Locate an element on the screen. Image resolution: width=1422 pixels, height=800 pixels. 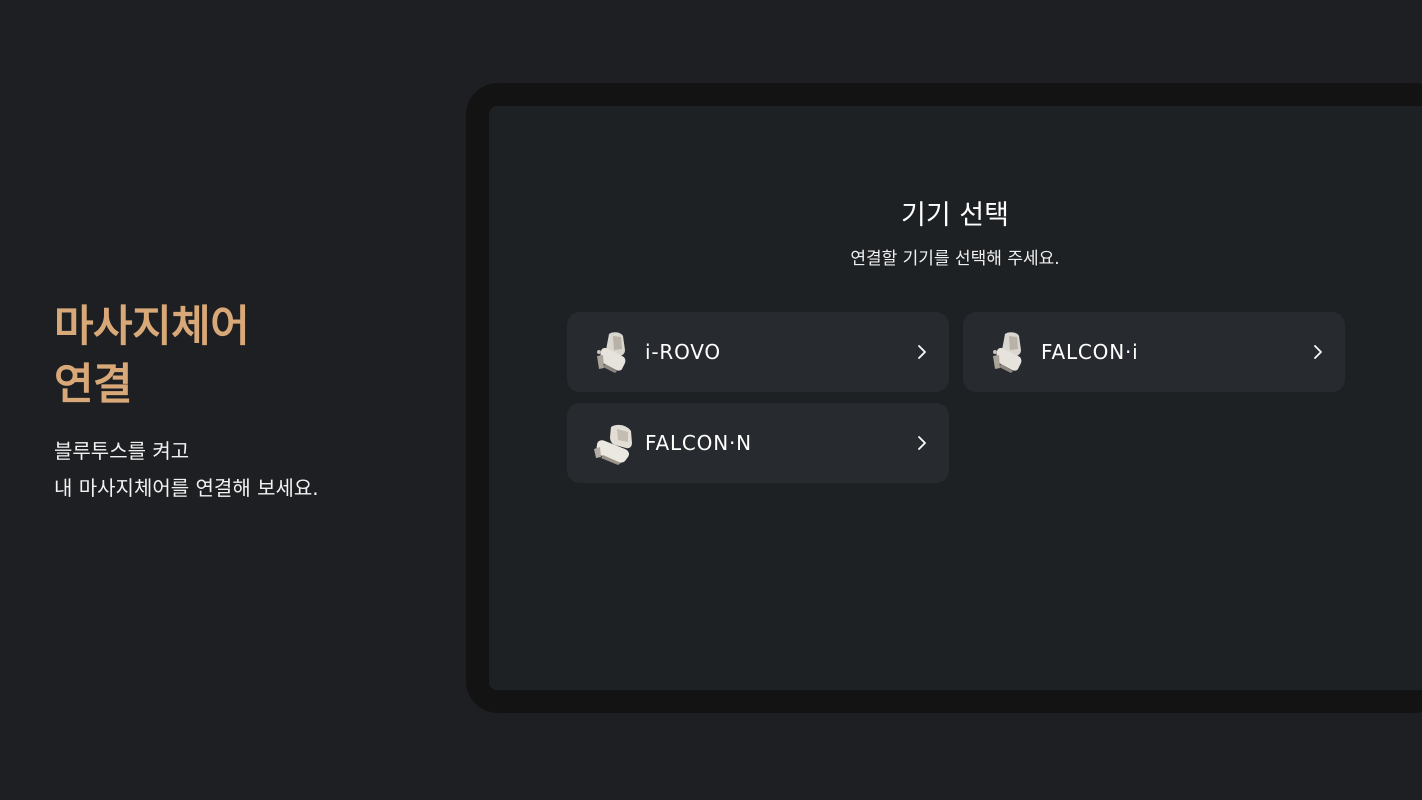
hero-title-line2: 연결 is located at coordinates (93, 385).